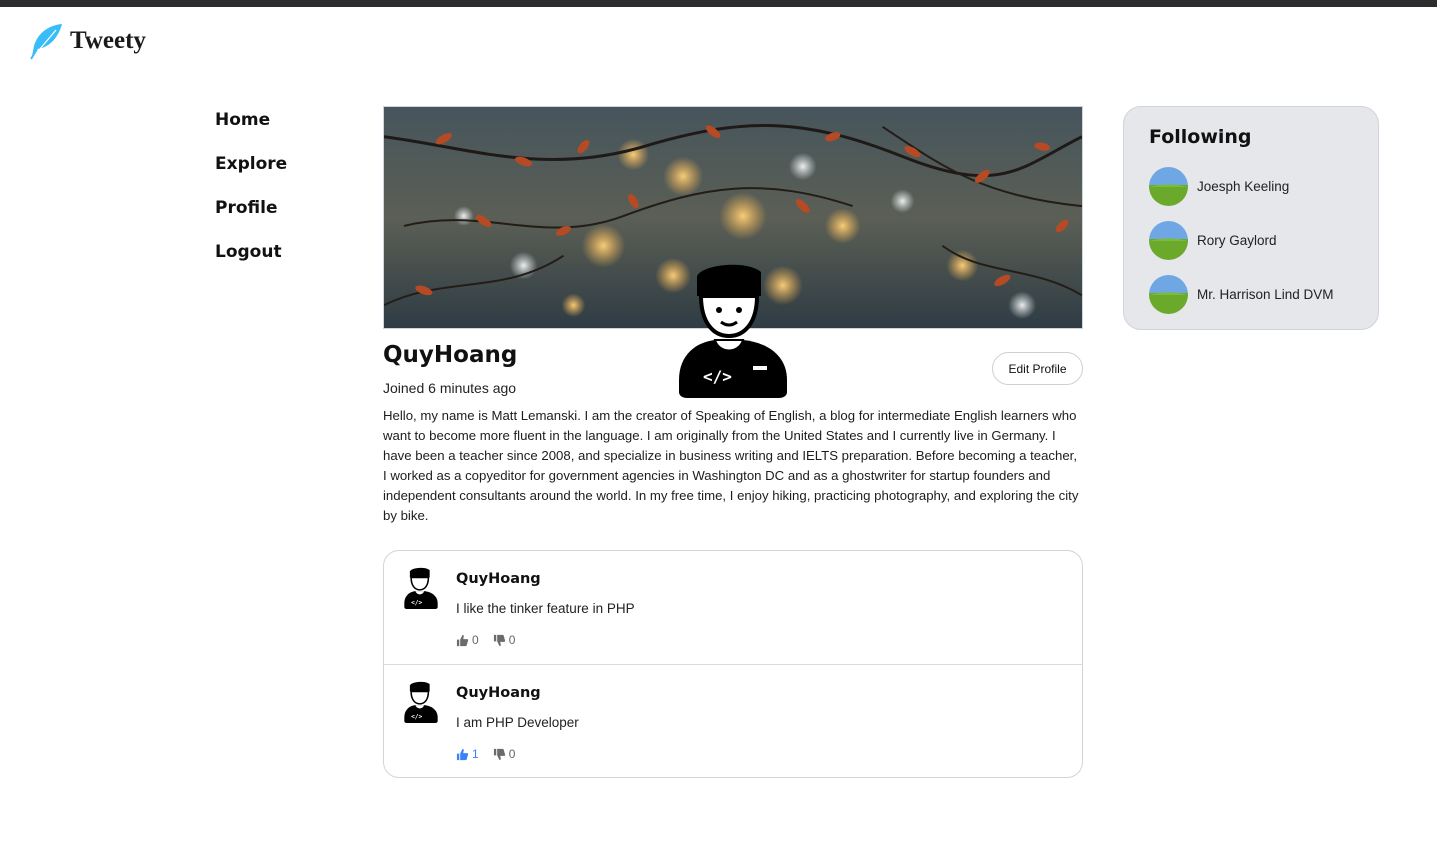  What do you see at coordinates (108, 40) in the screenshot?
I see `app-title: Tweety` at bounding box center [108, 40].